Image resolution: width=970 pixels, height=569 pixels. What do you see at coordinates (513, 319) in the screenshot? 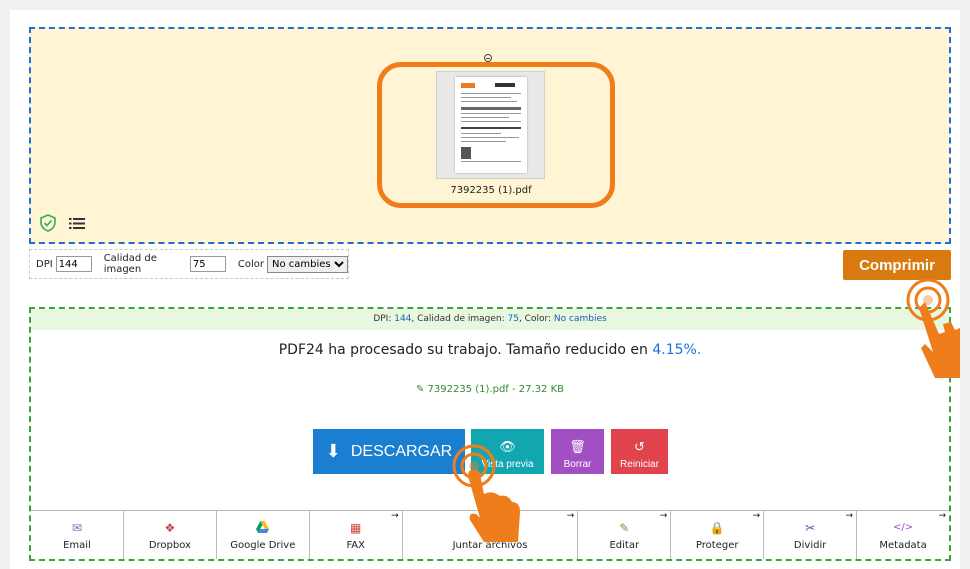
I see `info-quality-value: 75` at bounding box center [513, 319].